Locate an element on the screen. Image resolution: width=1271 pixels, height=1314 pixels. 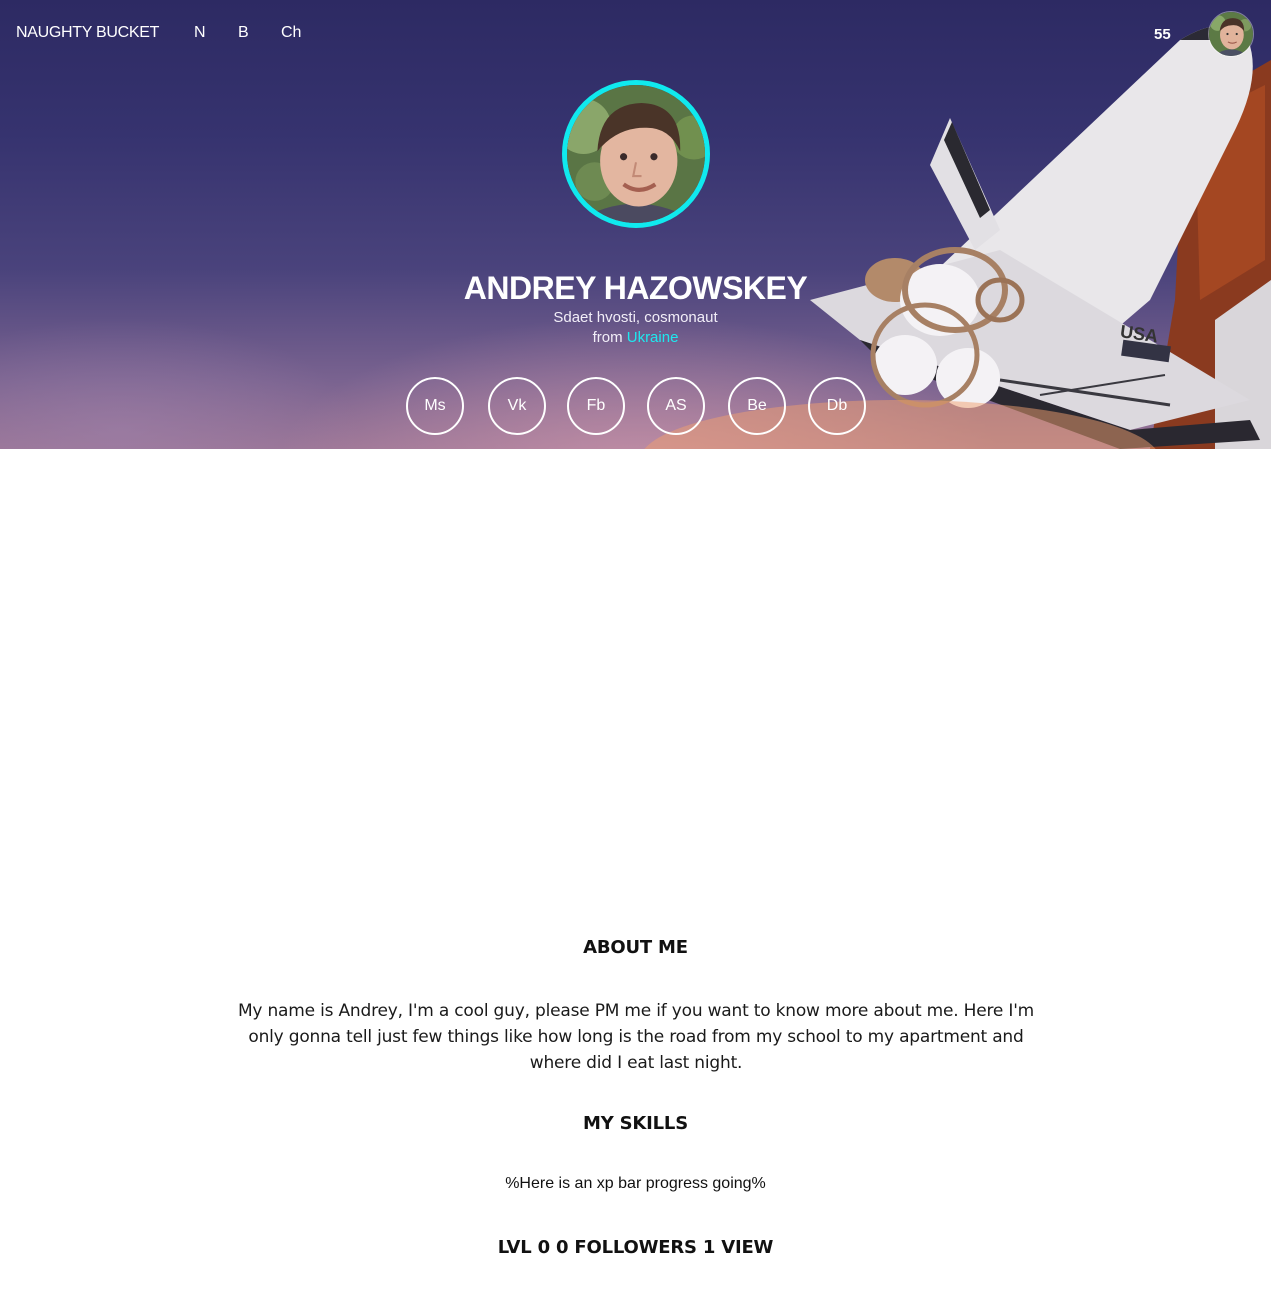
user-avatar-image is located at coordinates (1231, 34).